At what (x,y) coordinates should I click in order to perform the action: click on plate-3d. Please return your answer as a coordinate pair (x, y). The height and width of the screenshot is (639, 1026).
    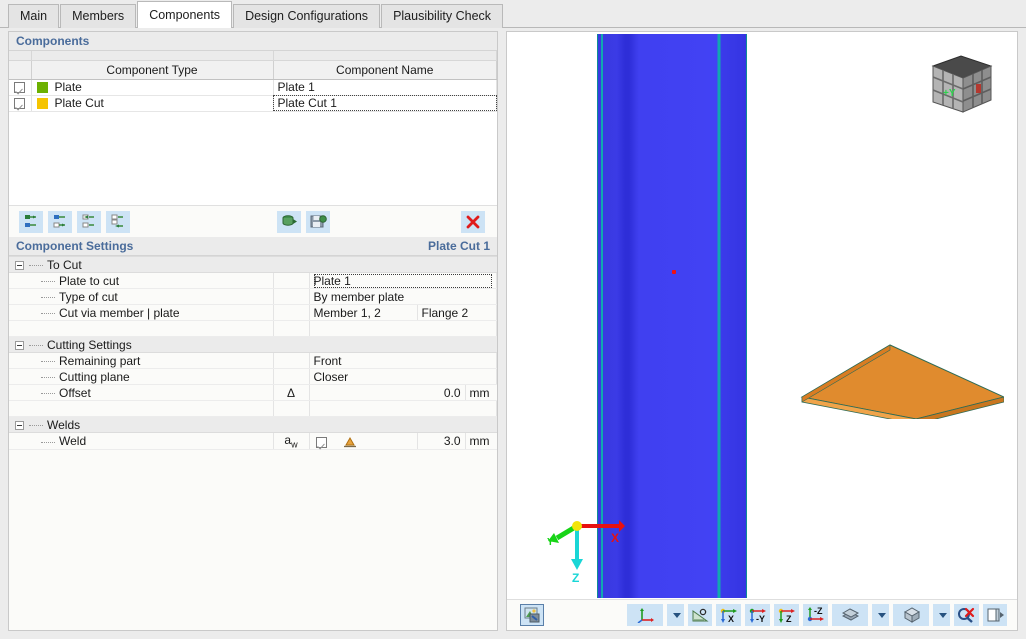
    Looking at the image, I should click on (849, 379).